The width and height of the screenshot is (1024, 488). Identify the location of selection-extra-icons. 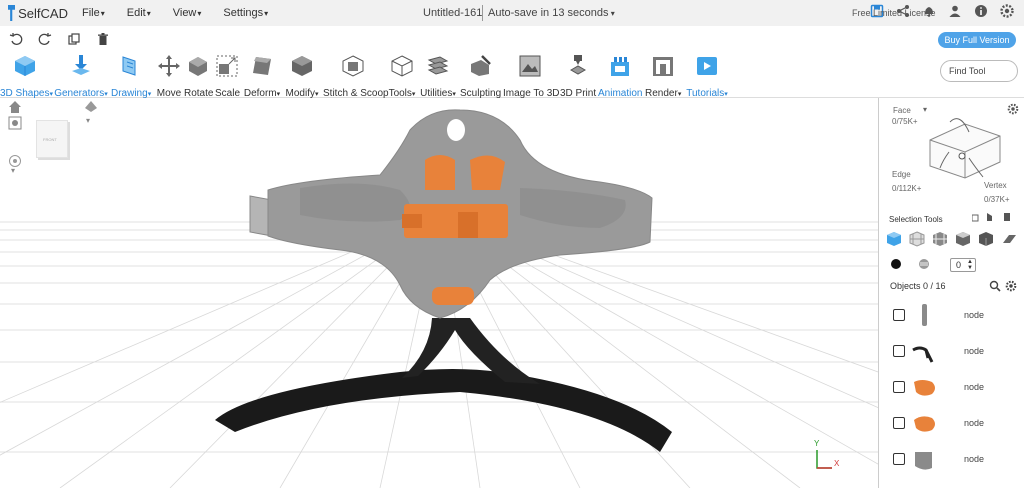
(995, 216).